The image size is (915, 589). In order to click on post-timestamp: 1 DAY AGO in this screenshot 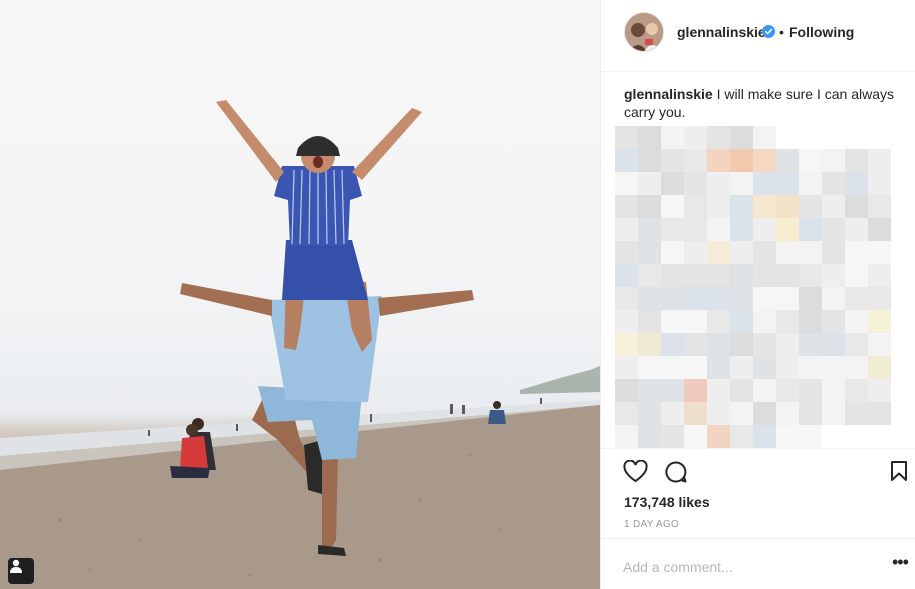, I will do `click(651, 524)`.